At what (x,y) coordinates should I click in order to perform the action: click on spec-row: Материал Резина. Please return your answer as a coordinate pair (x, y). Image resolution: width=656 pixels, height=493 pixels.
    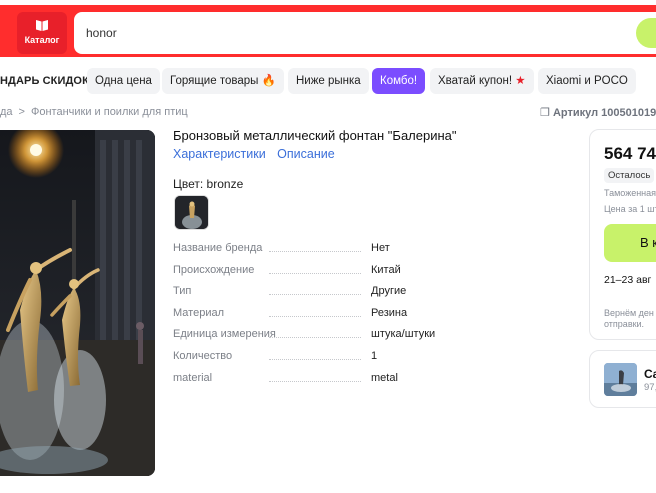
    Looking at the image, I should click on (323, 315).